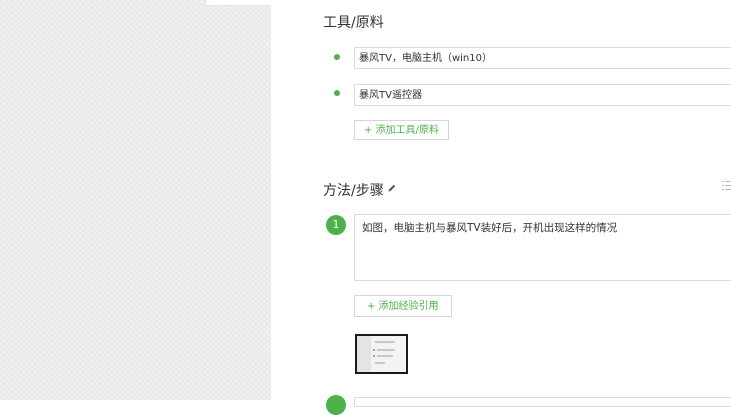 The height and width of the screenshot is (415, 731). I want to click on step-number-badge: 1, so click(336, 225).